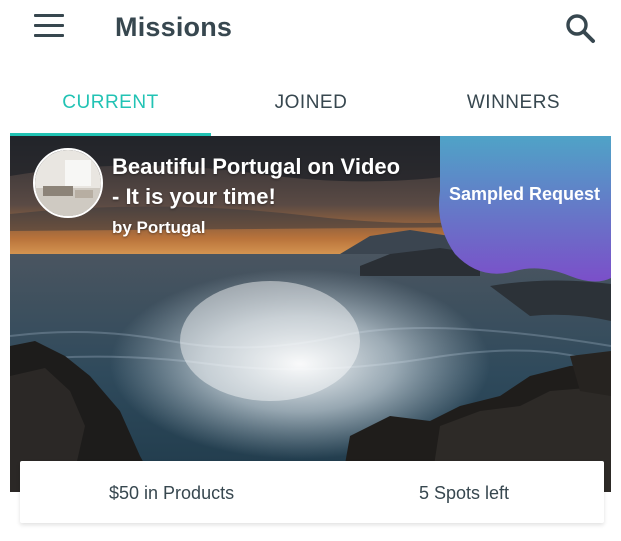  What do you see at coordinates (312, 492) in the screenshot?
I see `mission-card-footer: $50 in Products 5 Spots left` at bounding box center [312, 492].